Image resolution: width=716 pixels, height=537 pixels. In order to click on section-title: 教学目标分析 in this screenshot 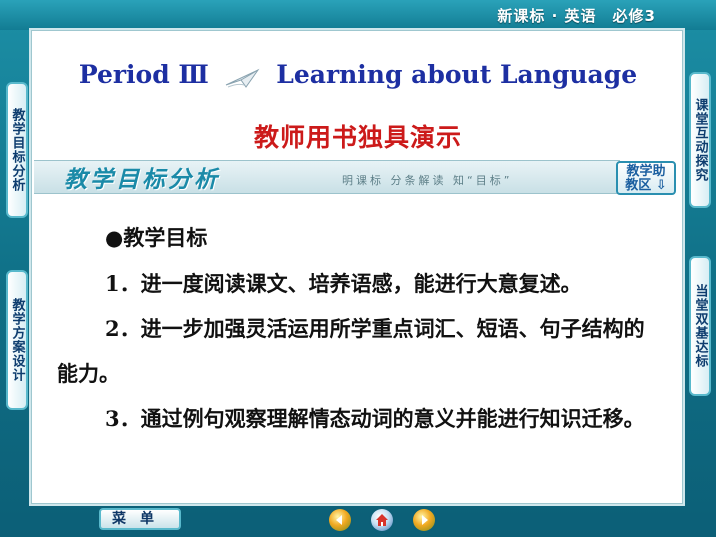, I will do `click(142, 179)`.